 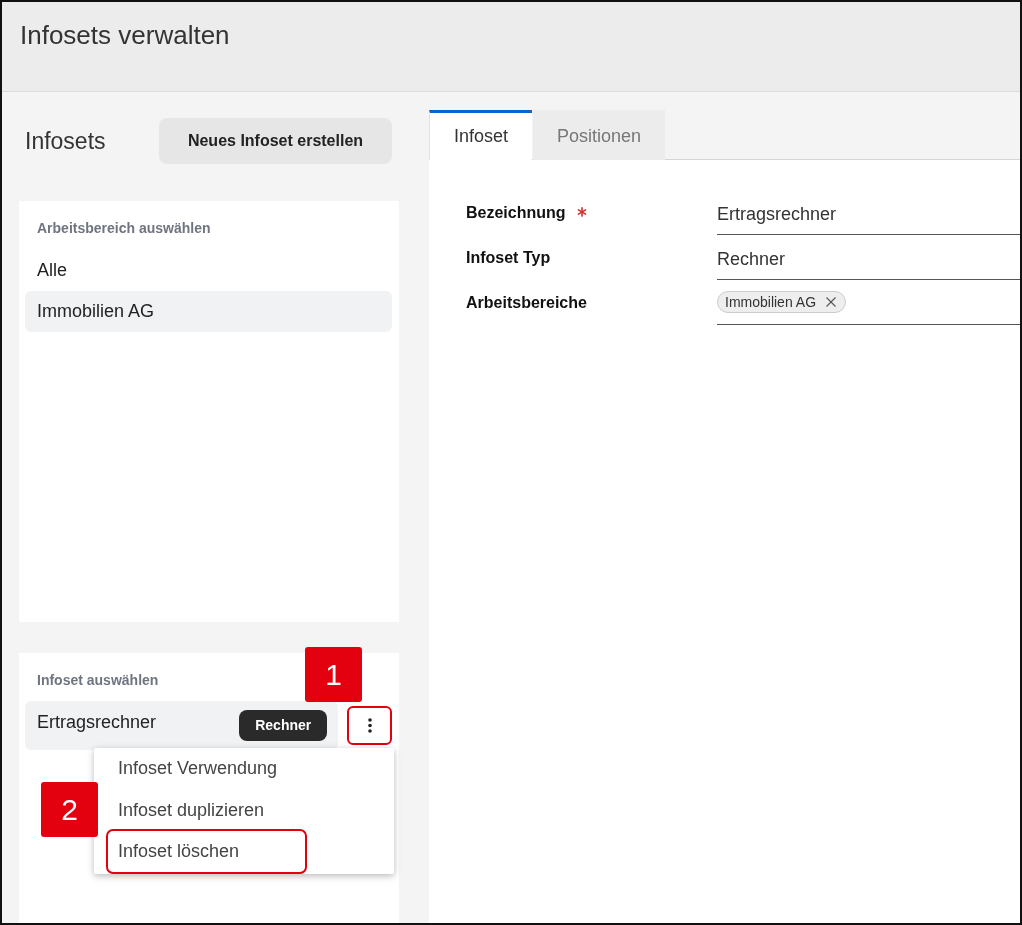 What do you see at coordinates (831, 302) in the screenshot?
I see `close-icon` at bounding box center [831, 302].